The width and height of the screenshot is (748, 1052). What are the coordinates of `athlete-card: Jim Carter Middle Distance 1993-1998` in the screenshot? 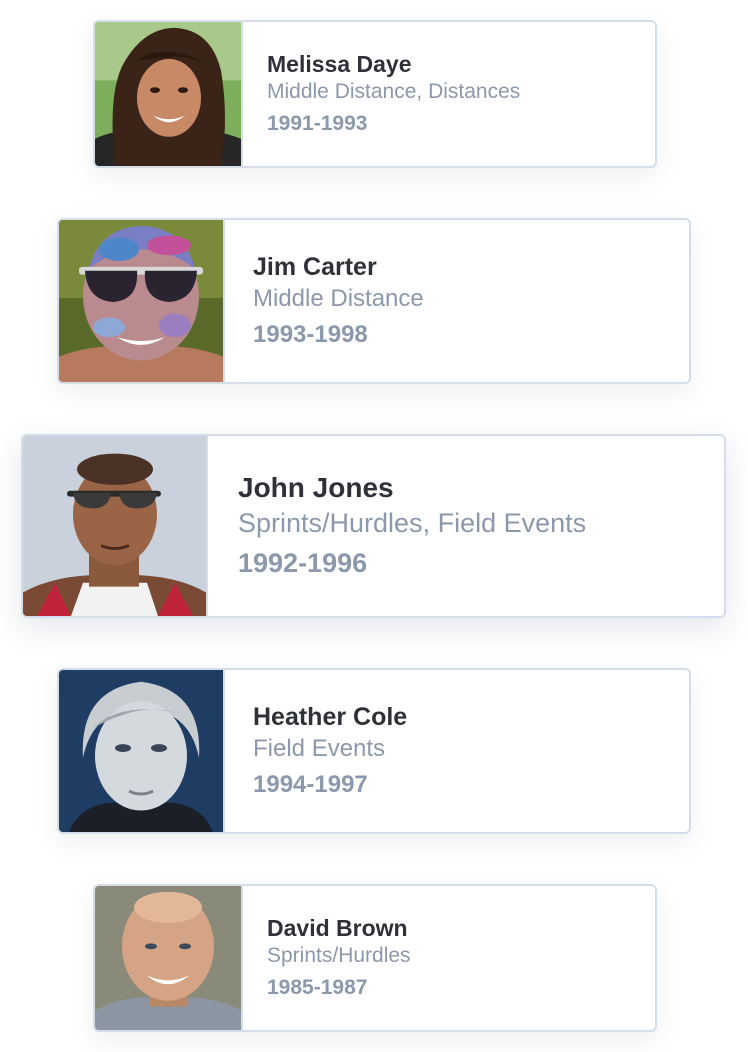 It's located at (374, 301).